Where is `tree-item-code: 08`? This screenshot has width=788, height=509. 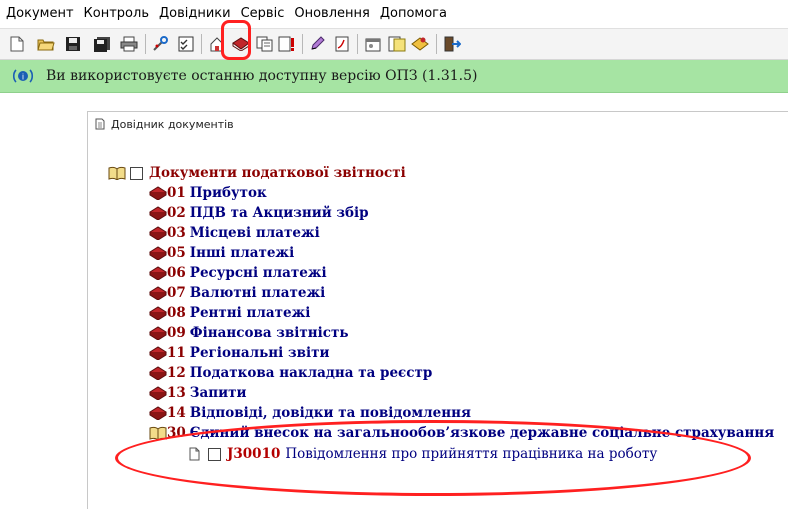
tree-item-code: 08 is located at coordinates (176, 313).